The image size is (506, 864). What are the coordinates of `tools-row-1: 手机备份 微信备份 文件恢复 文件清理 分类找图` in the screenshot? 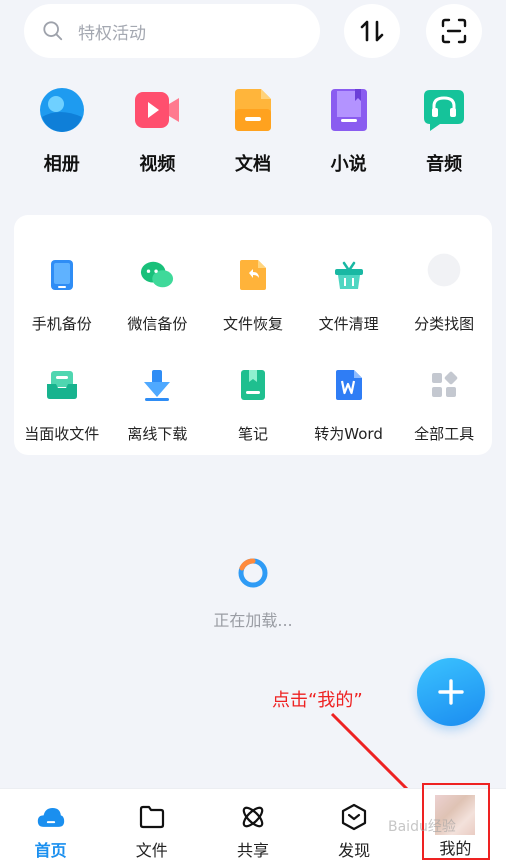 It's located at (253, 293).